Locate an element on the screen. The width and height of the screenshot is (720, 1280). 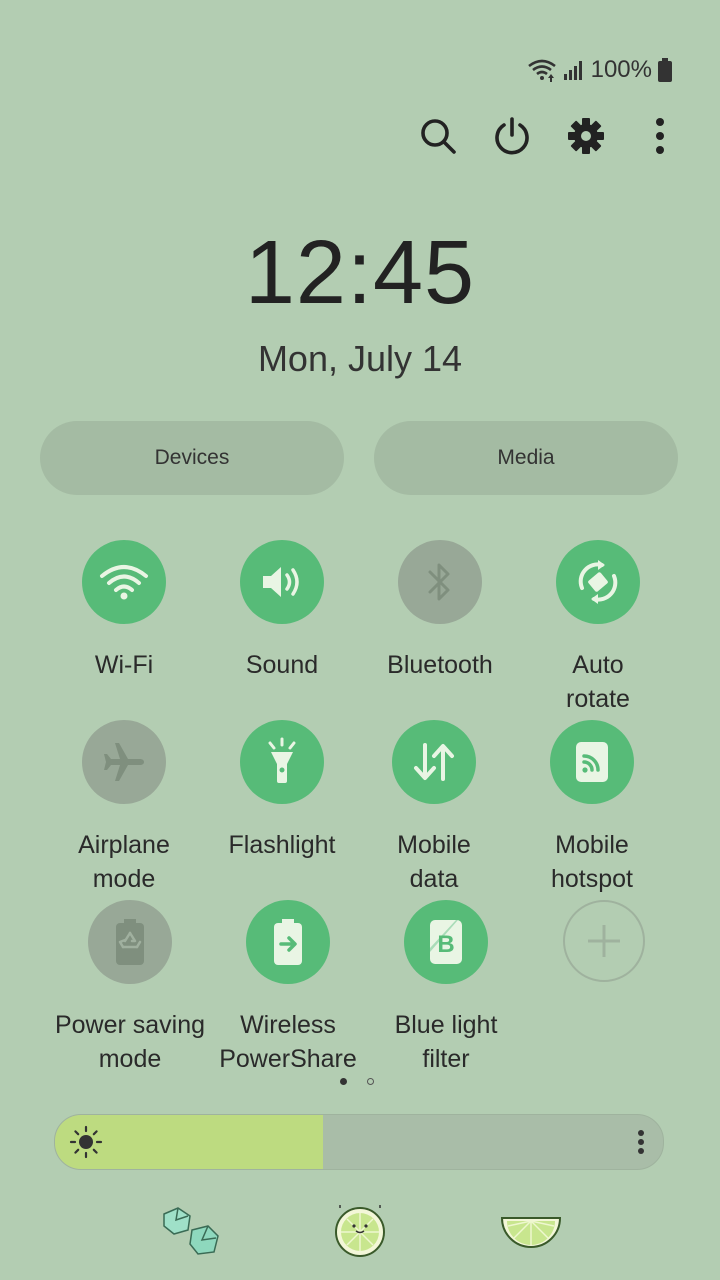
clock-date: Mon, July 14 is located at coordinates (360, 358).